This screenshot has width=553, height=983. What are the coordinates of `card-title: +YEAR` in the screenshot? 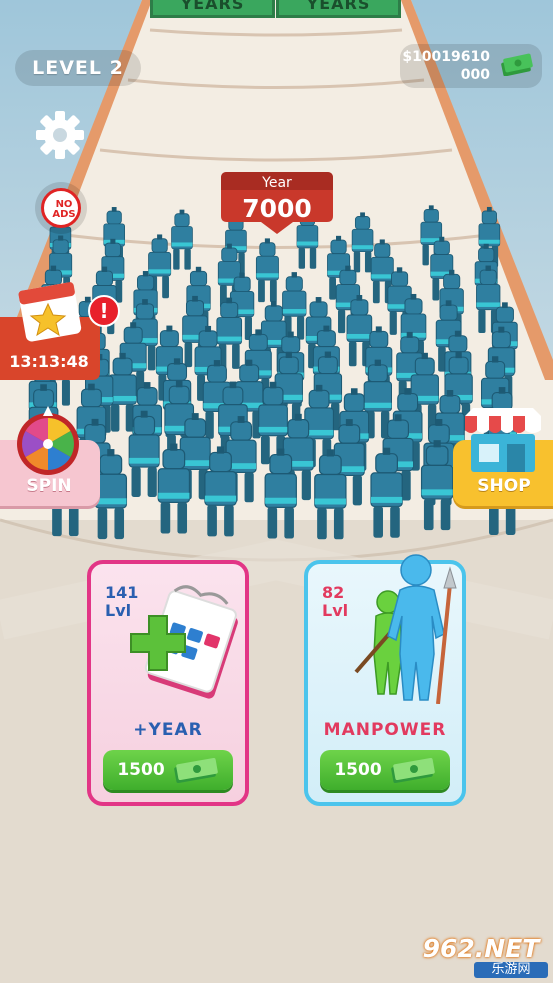 It's located at (168, 730).